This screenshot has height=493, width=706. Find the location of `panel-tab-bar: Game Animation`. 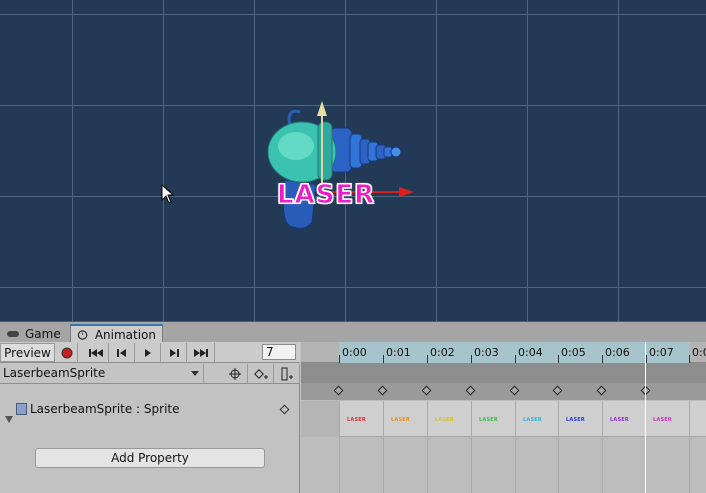

panel-tab-bar: Game Animation is located at coordinates (353, 332).